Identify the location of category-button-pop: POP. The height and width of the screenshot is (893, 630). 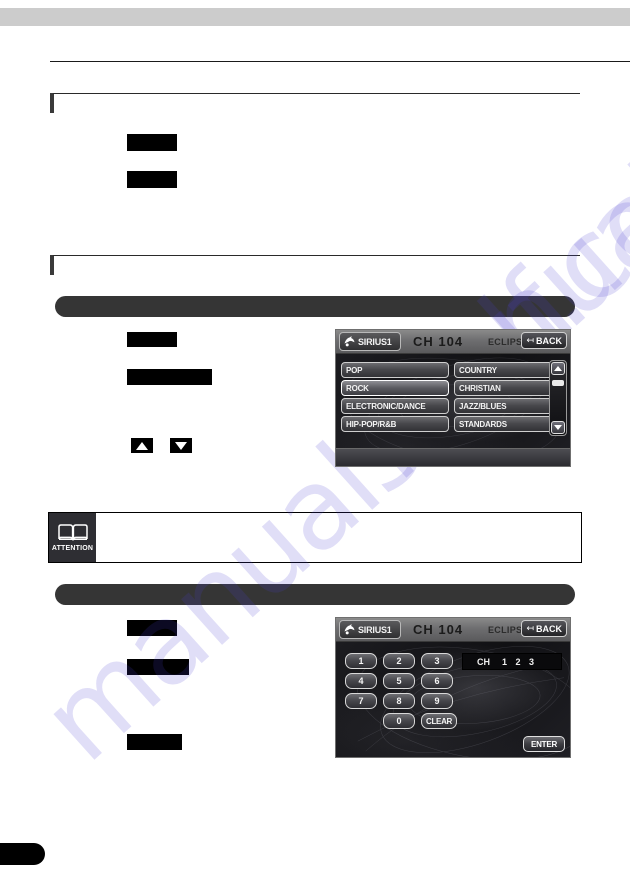
(395, 370).